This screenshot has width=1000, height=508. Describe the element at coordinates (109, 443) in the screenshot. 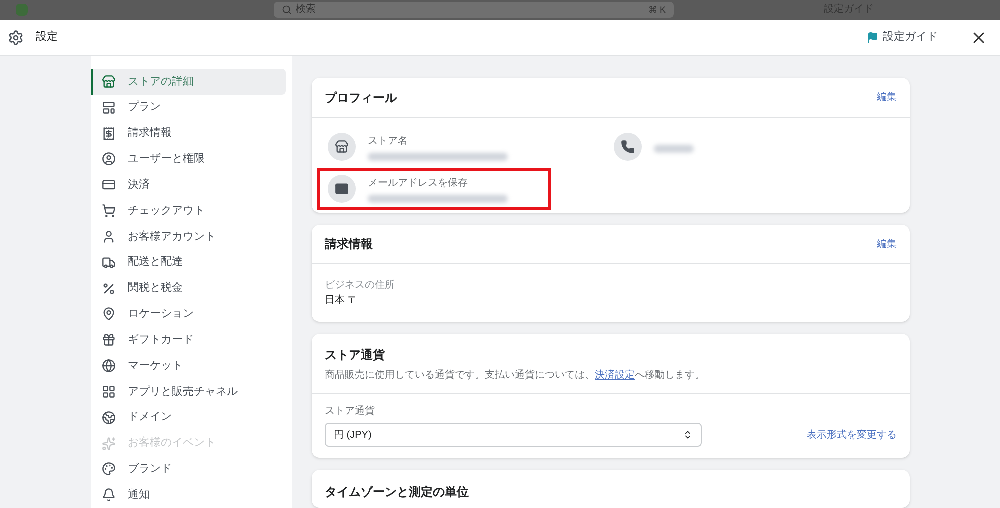

I see `sparkle-icon` at that location.